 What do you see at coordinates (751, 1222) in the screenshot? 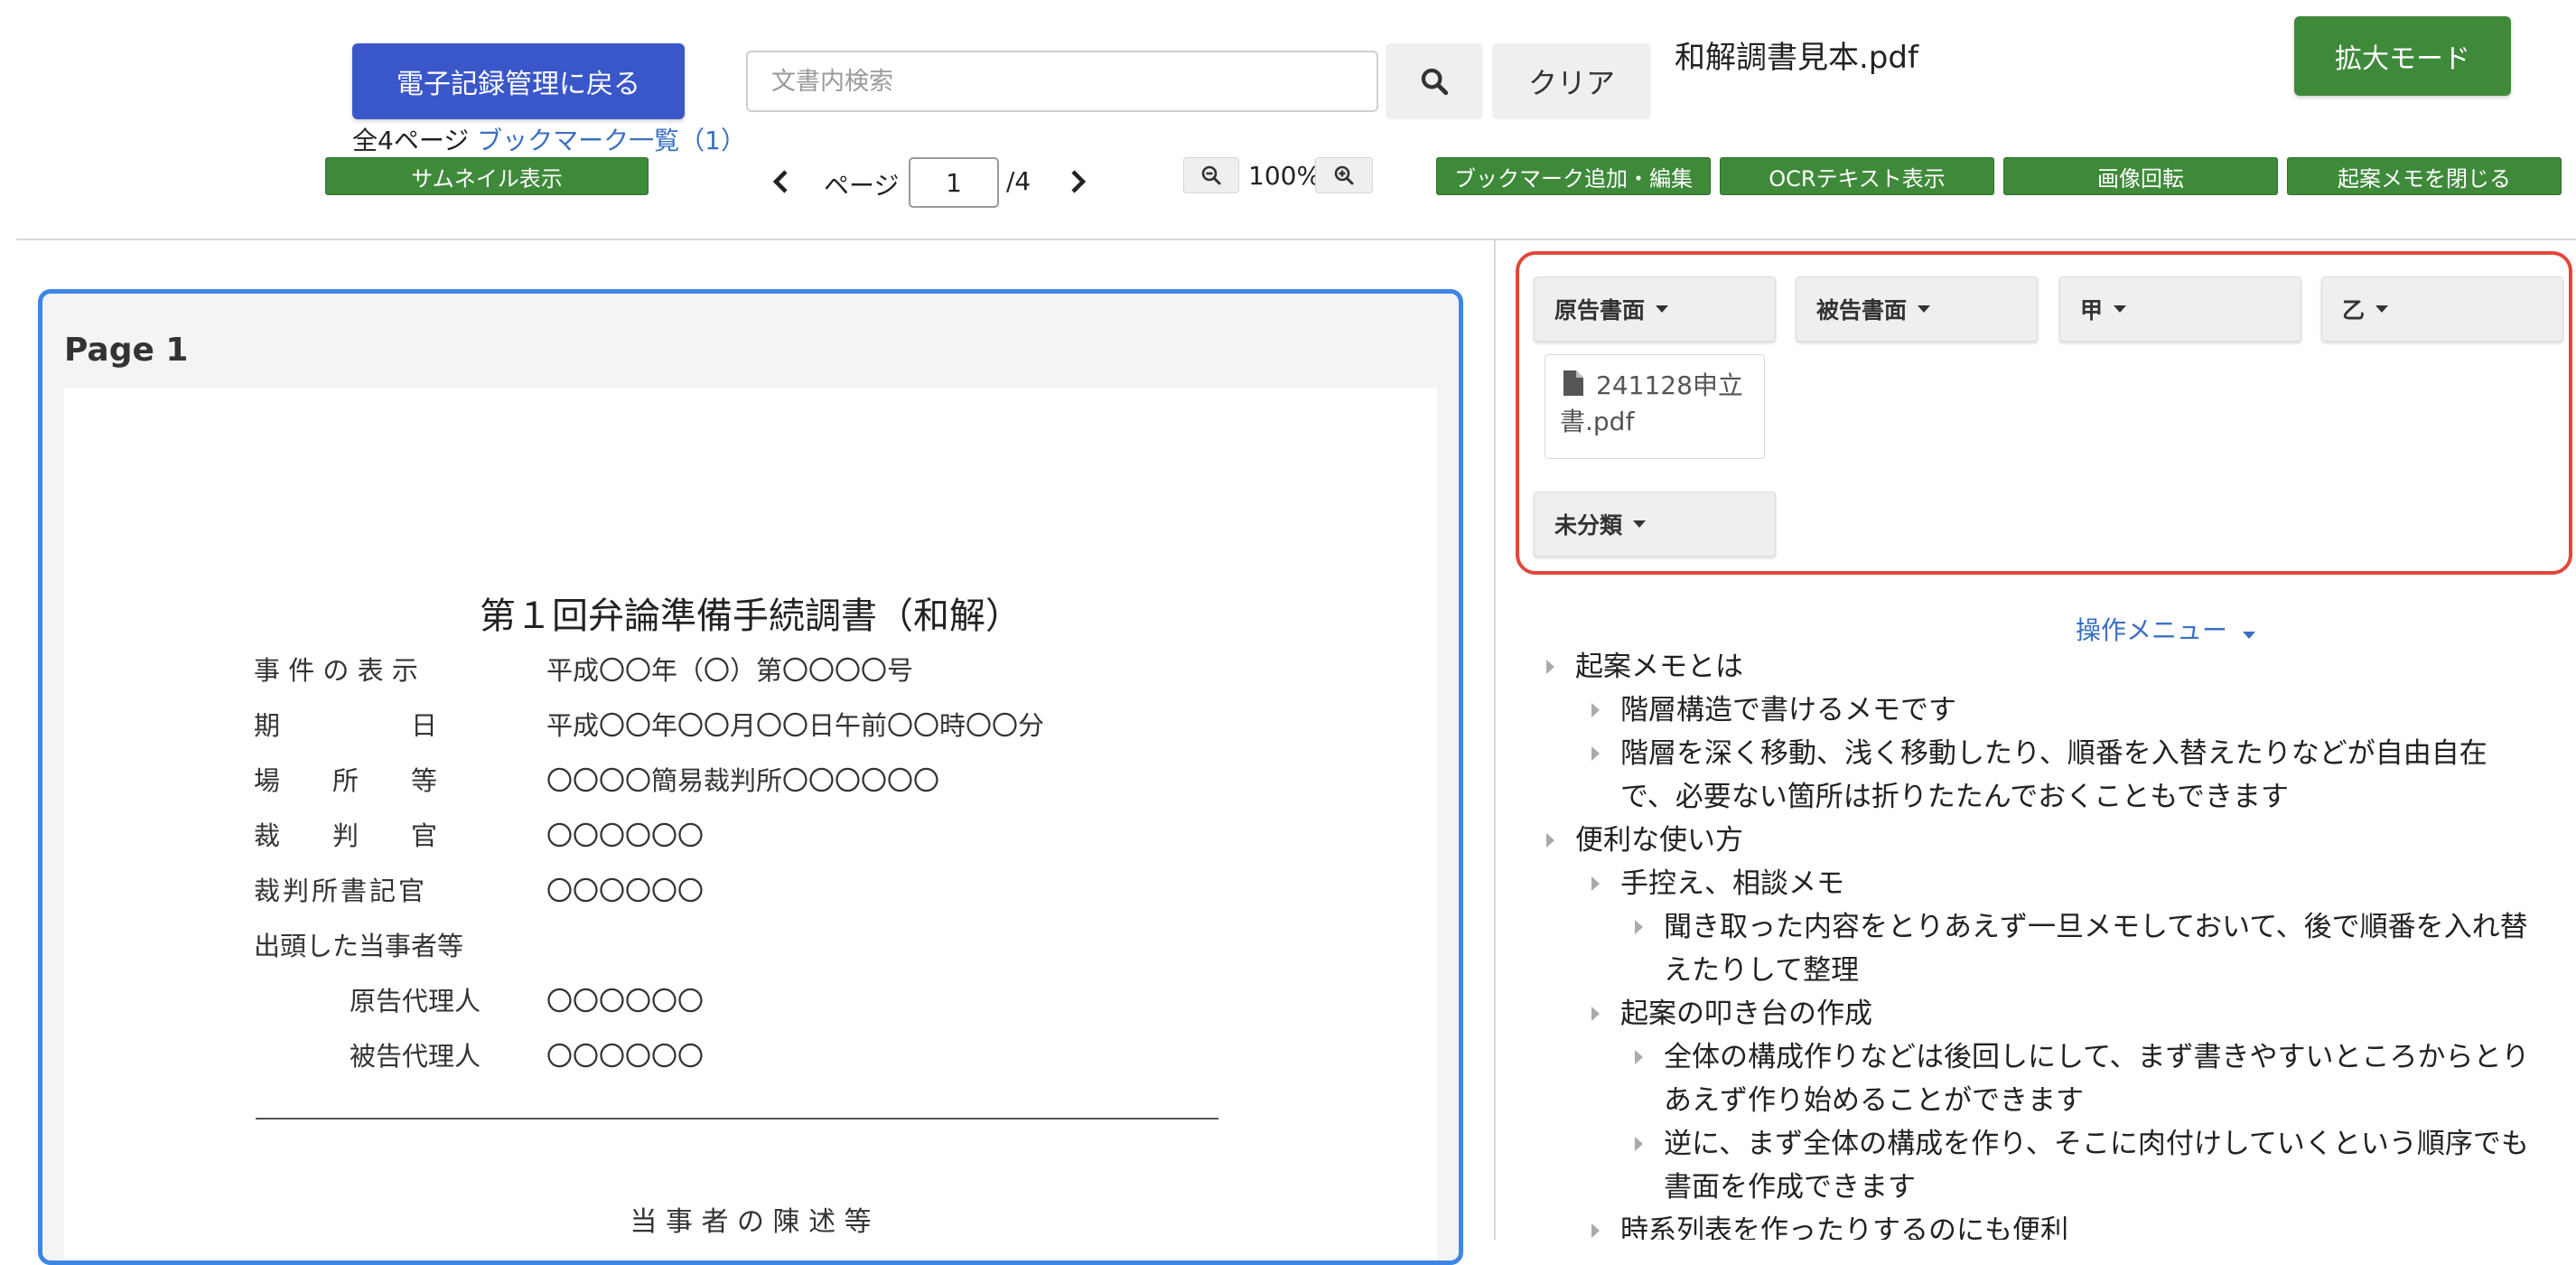
I see `doc-section-heading: 当 事 者 の 陳 述 等` at bounding box center [751, 1222].